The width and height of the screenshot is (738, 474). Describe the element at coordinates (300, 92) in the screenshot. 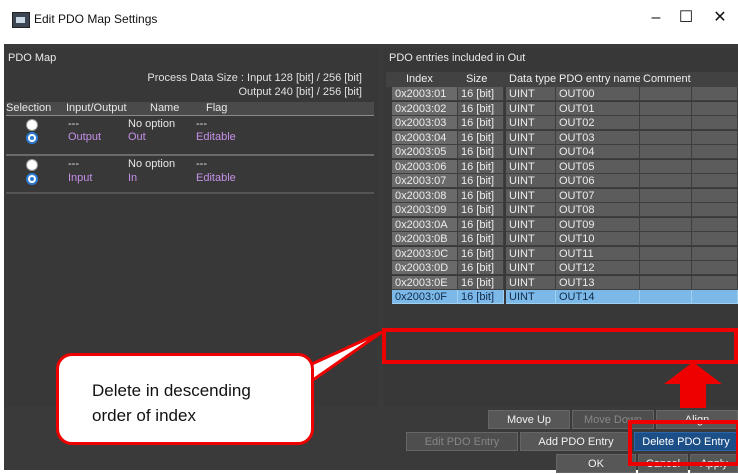

I see `process-data-size-output: Output 240 [bit] / 256 [bit]` at that location.